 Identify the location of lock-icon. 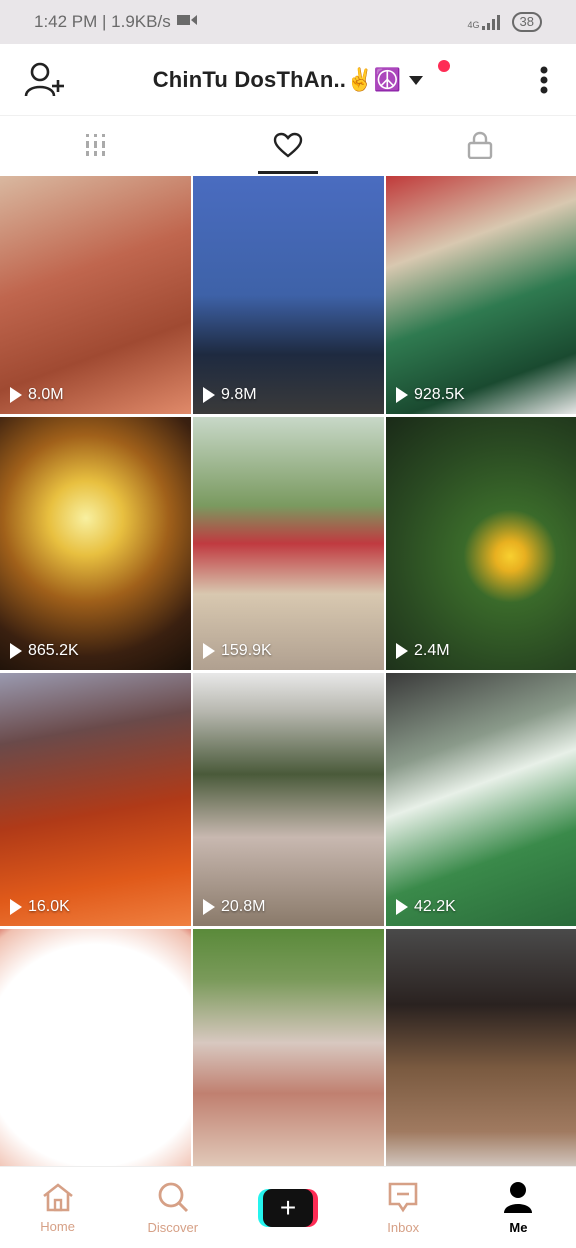
(480, 147).